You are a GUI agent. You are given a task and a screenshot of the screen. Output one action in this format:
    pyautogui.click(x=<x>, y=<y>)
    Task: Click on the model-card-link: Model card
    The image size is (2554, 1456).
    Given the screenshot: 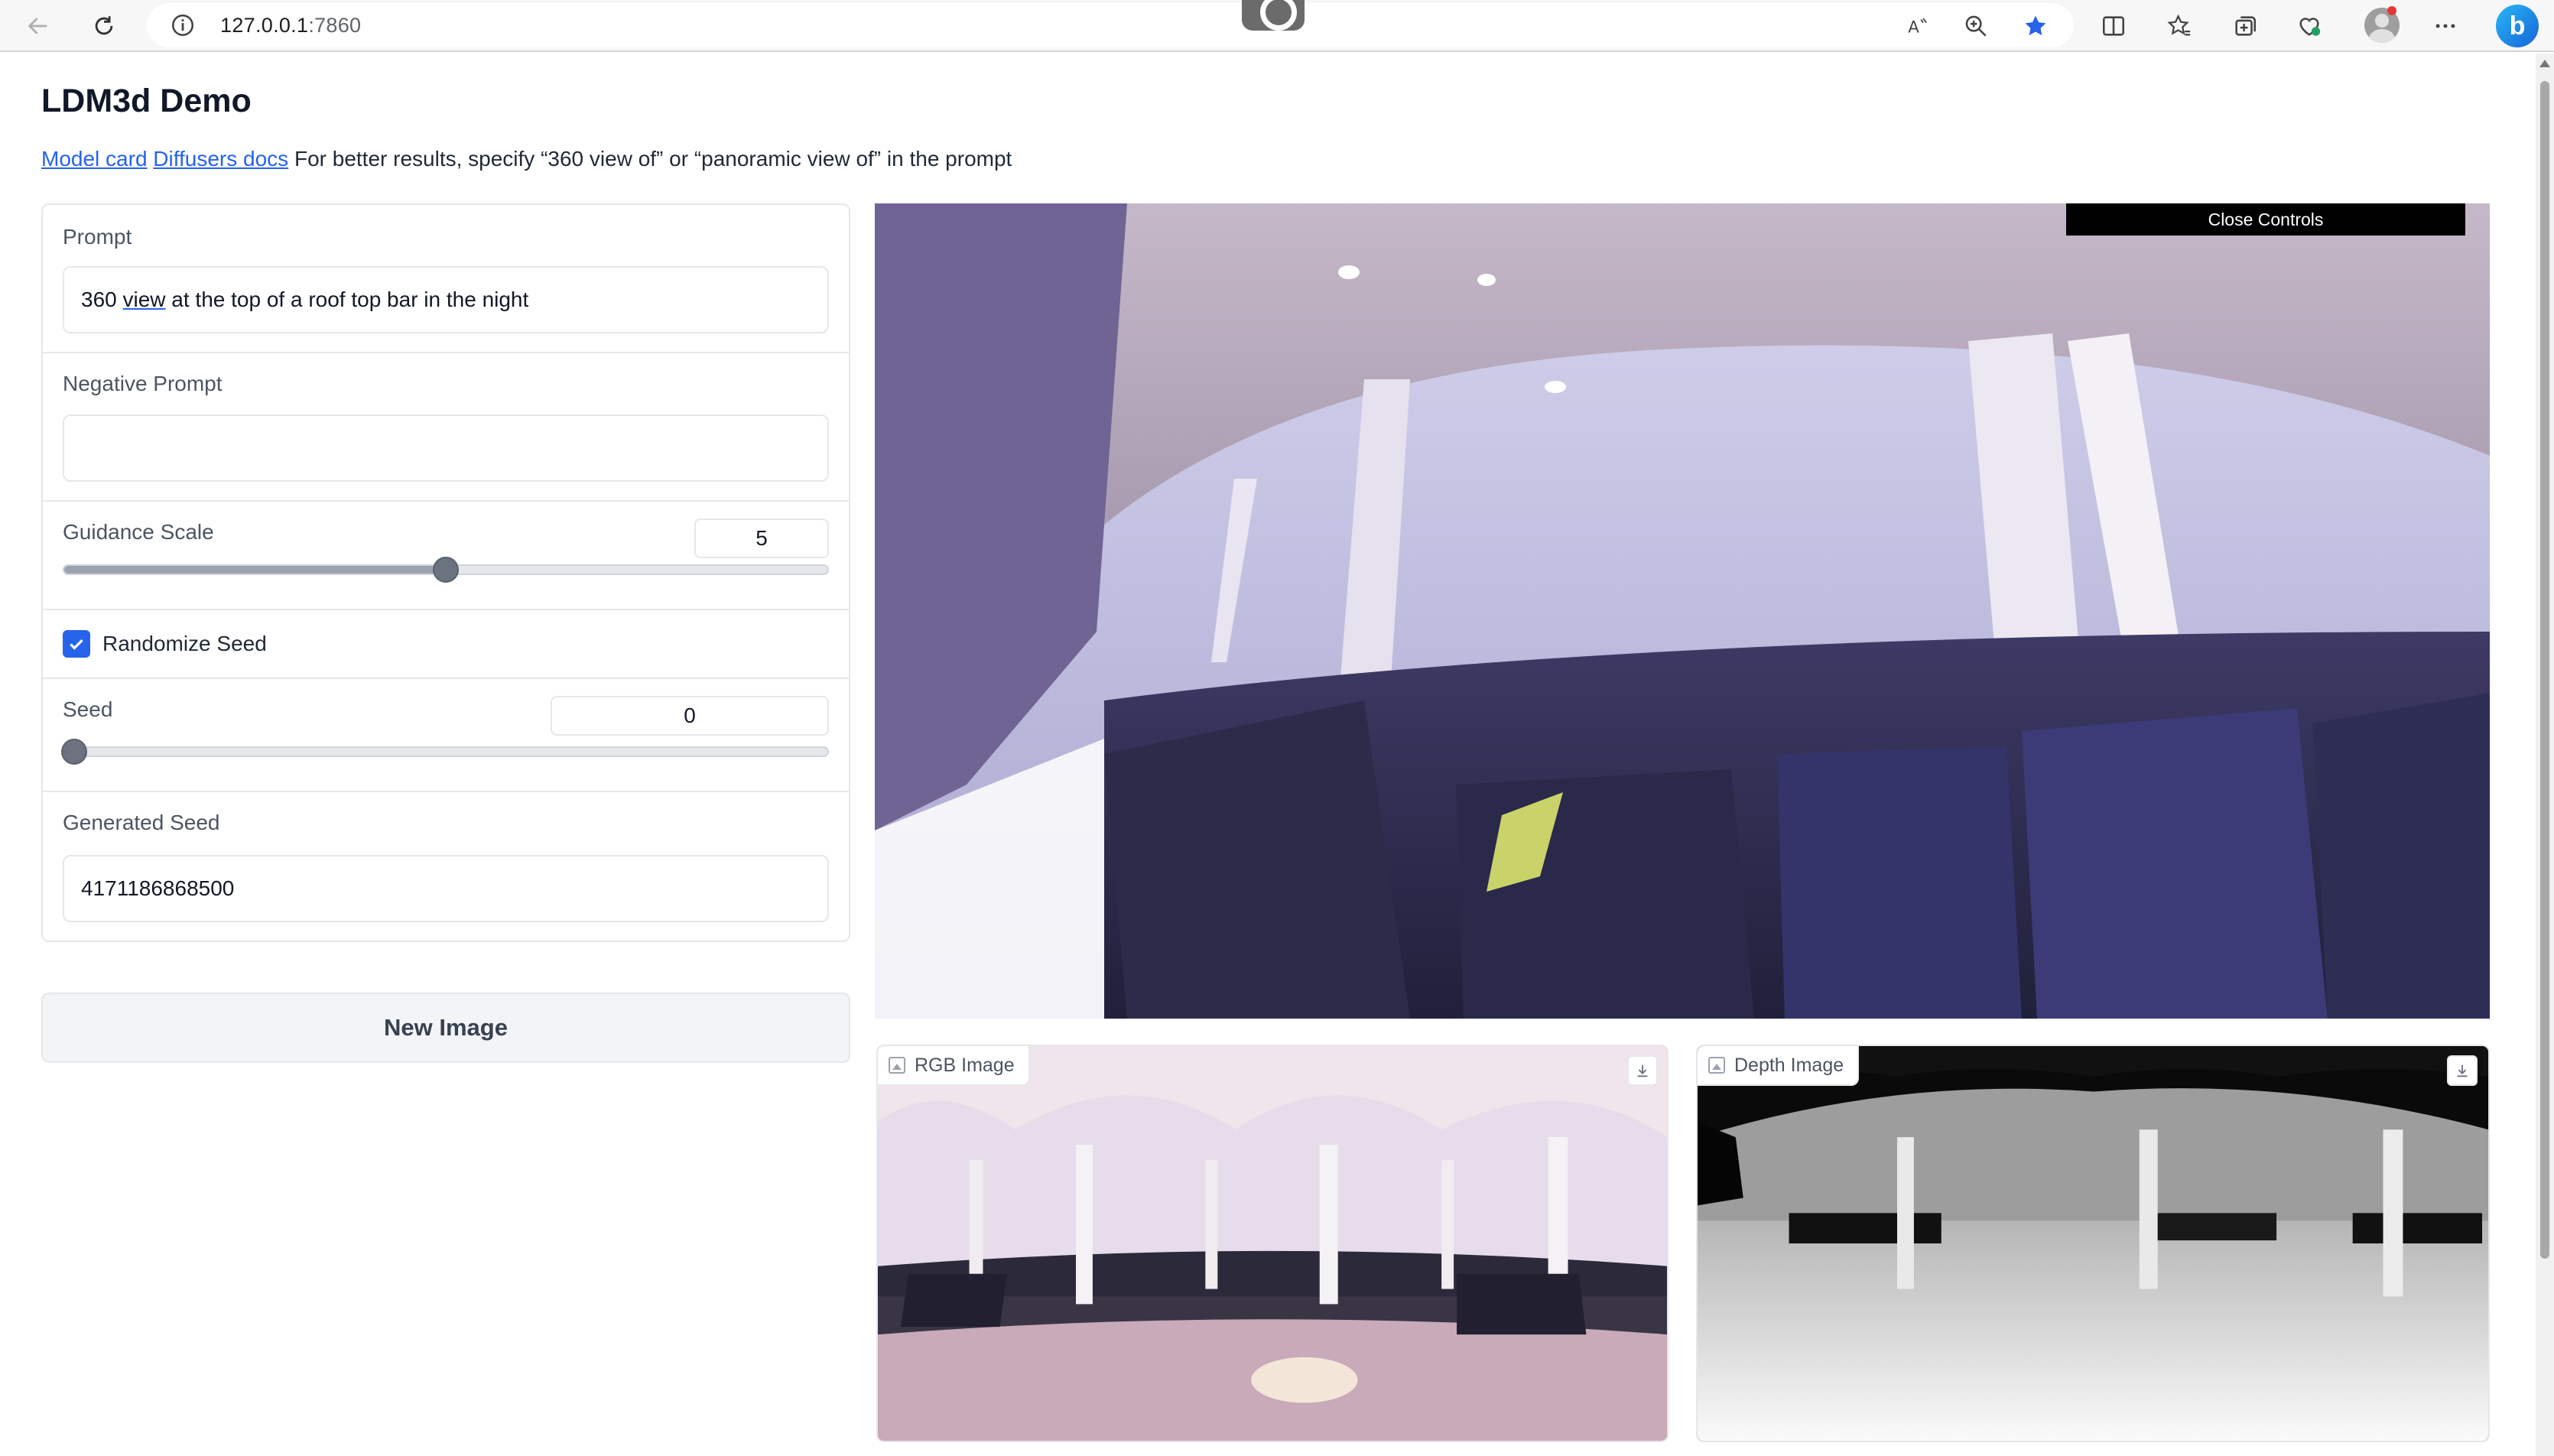 What is the action you would take?
    pyautogui.click(x=94, y=159)
    